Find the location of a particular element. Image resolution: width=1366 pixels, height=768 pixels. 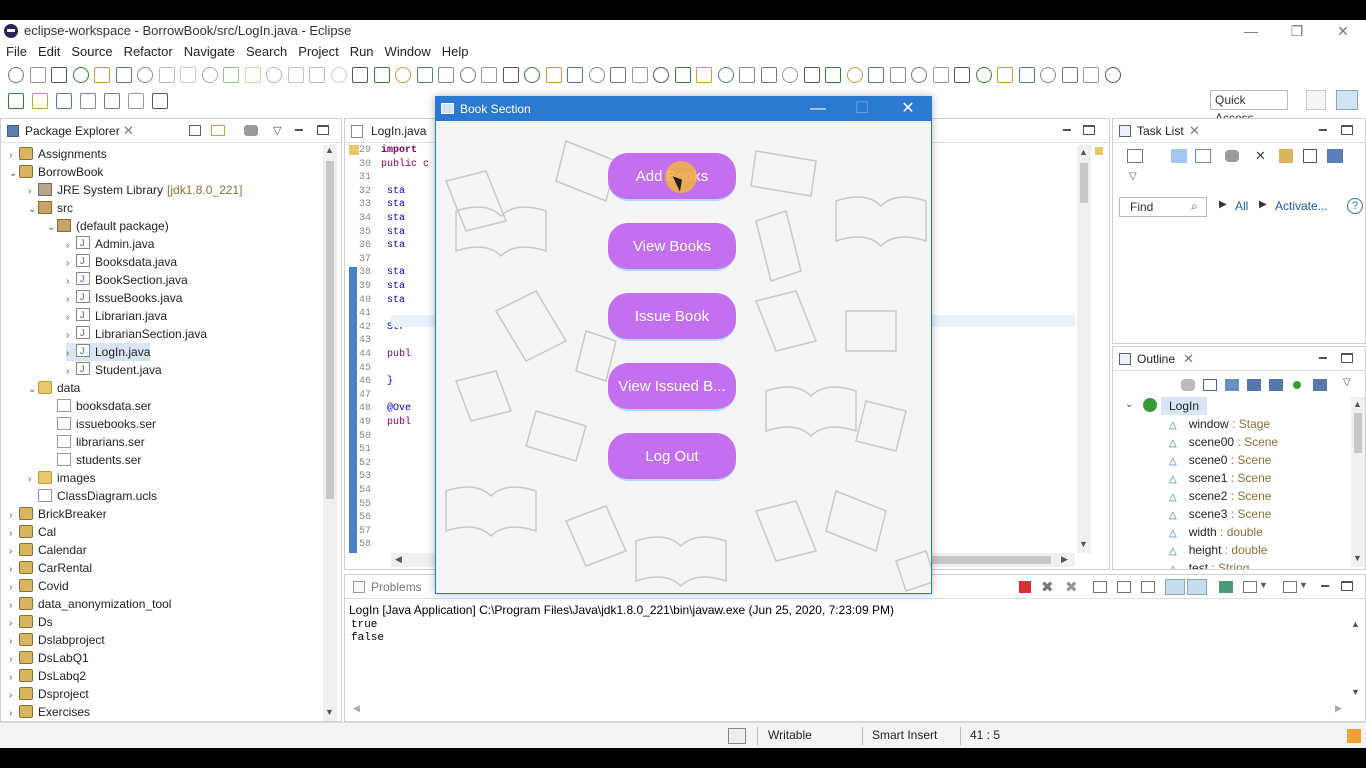

collapse-tasks-icon is located at coordinates (1310, 156).